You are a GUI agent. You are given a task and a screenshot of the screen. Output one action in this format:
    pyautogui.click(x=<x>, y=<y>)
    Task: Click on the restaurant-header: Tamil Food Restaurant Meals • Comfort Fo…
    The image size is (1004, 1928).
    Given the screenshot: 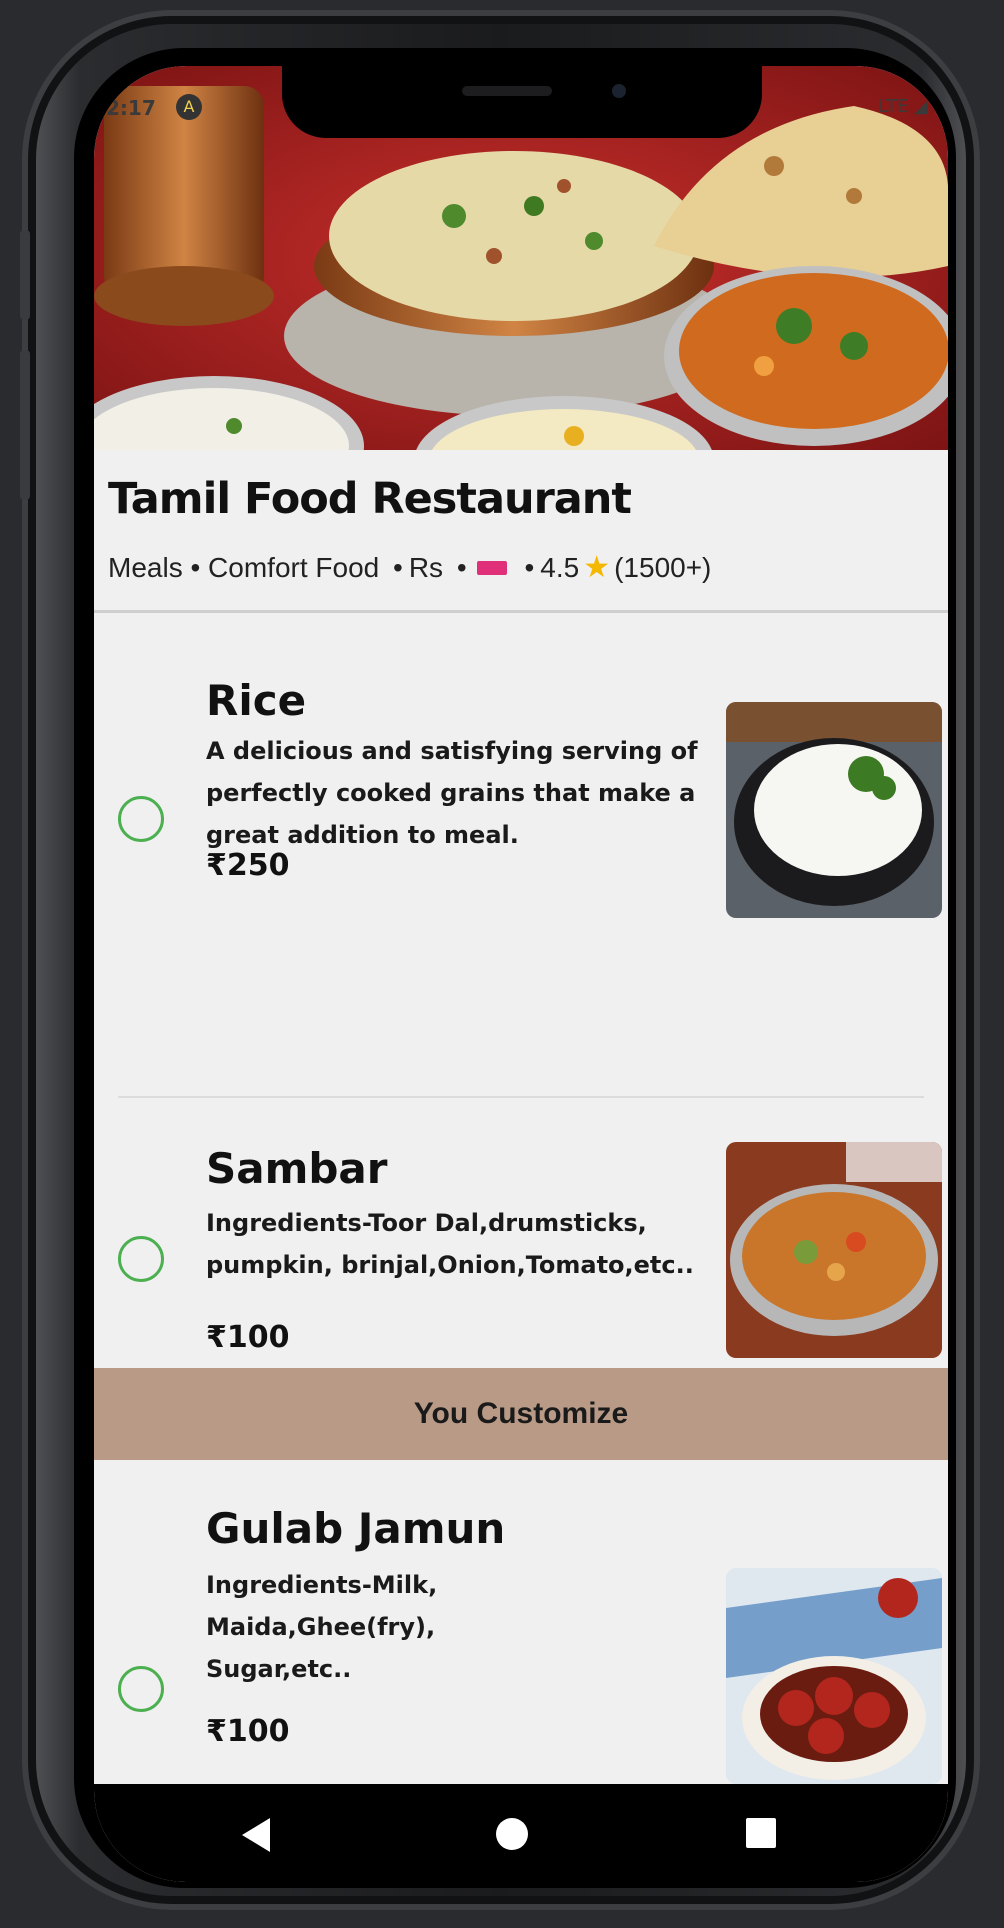 What is the action you would take?
    pyautogui.click(x=521, y=531)
    